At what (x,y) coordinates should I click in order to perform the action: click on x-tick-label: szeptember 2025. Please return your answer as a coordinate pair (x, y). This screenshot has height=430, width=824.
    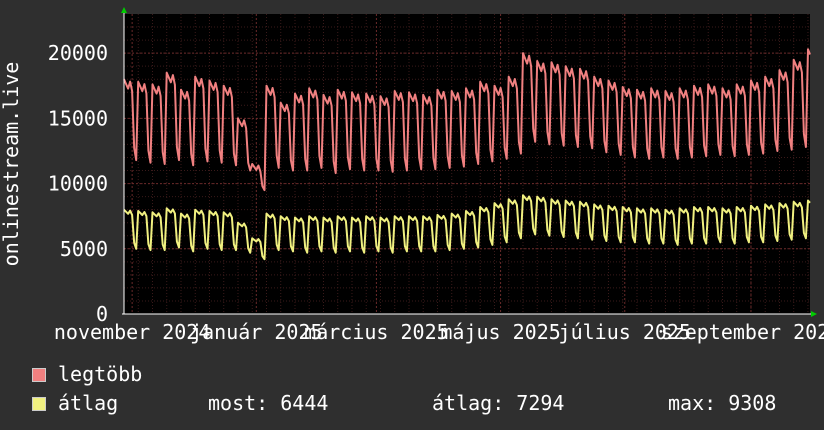
    Looking at the image, I should click on (742, 332).